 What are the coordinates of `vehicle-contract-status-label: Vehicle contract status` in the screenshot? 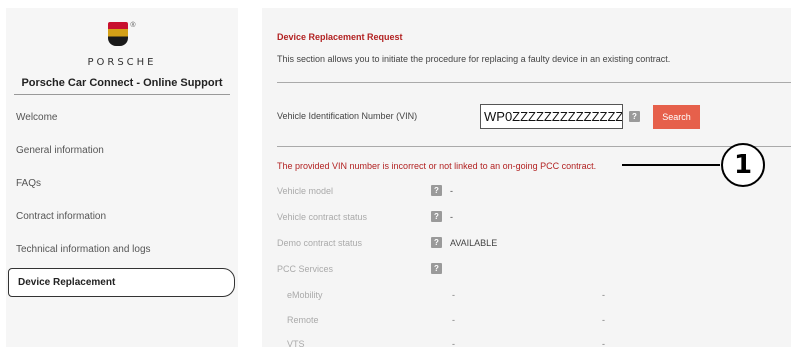 It's located at (322, 217).